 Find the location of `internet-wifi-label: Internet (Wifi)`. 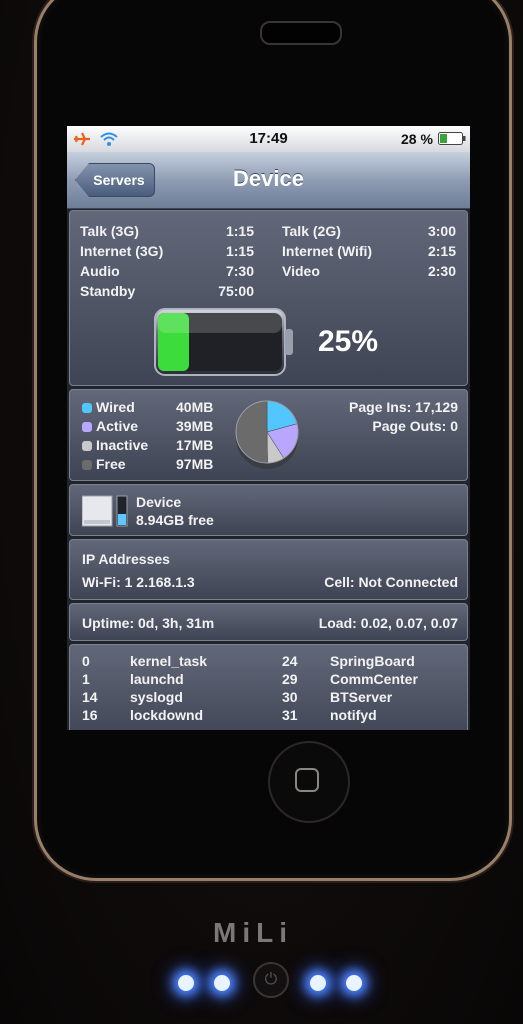

internet-wifi-label: Internet (Wifi) is located at coordinates (327, 251).